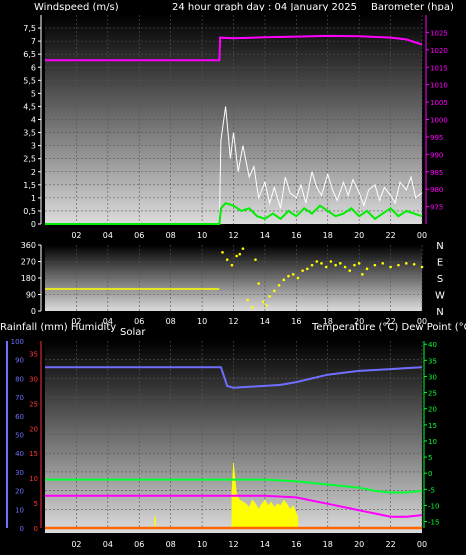  Describe the element at coordinates (29, 159) in the screenshot. I see `windspeed-tick-label: 2,5` at that location.